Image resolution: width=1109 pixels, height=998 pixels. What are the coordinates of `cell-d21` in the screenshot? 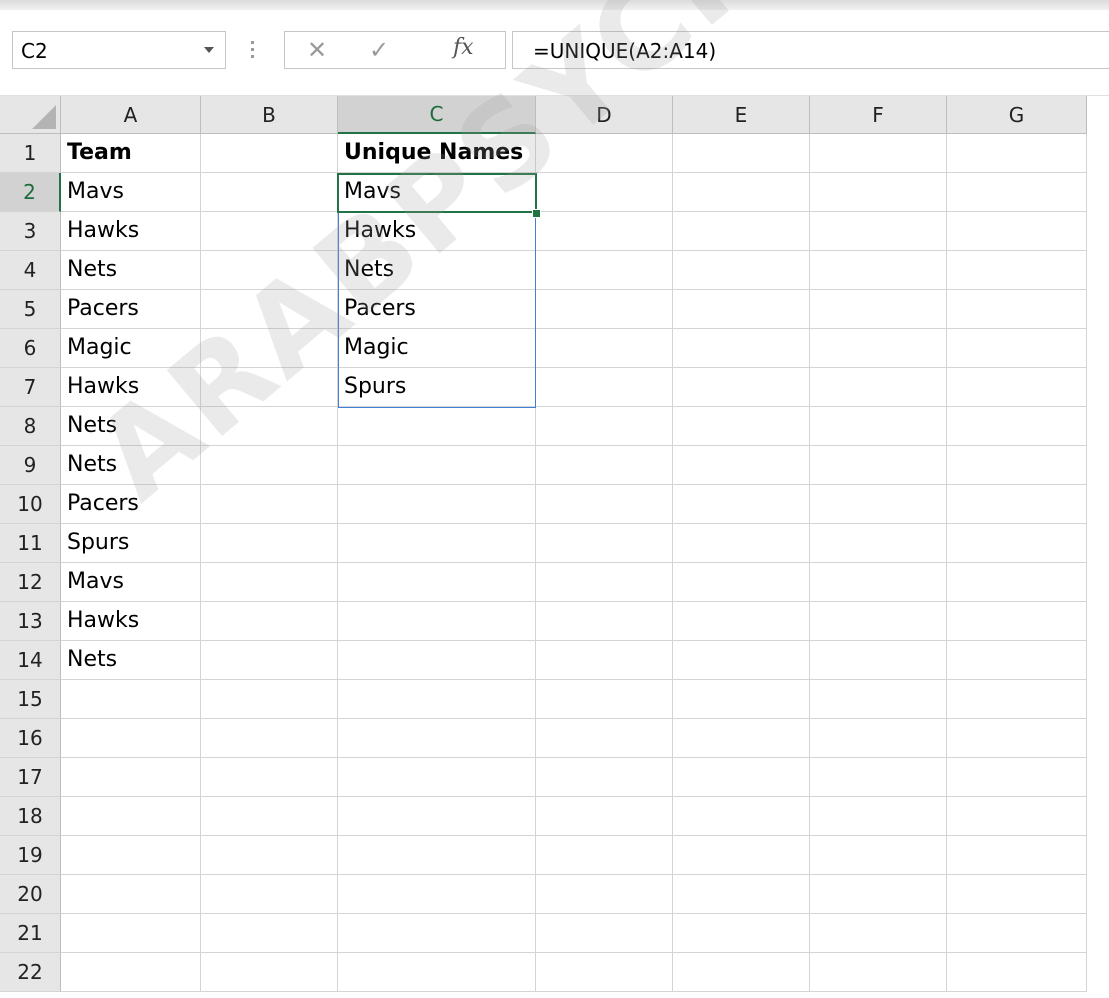 It's located at (604, 933).